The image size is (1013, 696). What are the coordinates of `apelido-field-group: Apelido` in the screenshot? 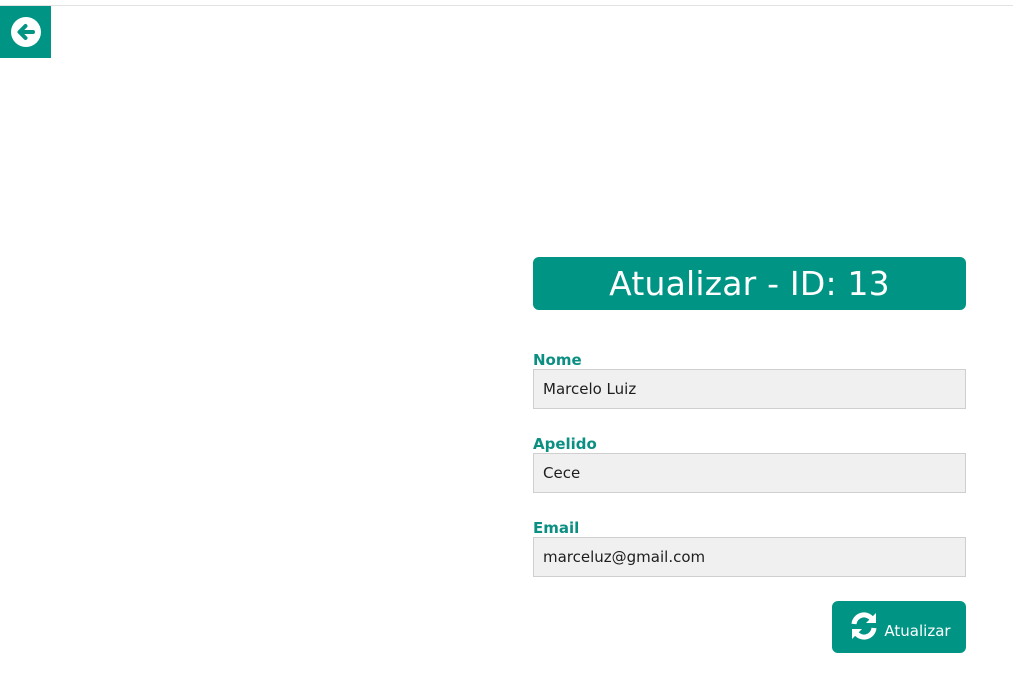 It's located at (749, 464).